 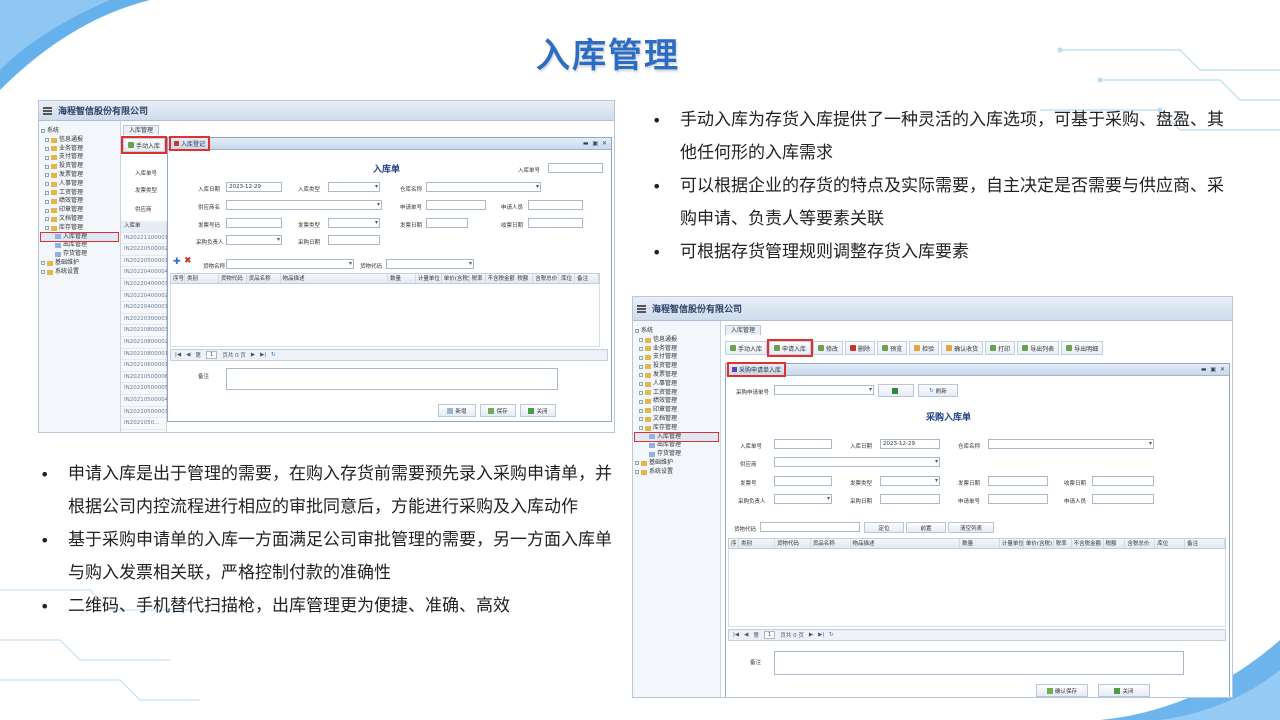 I want to click on front-button: 前置, so click(x=926, y=527).